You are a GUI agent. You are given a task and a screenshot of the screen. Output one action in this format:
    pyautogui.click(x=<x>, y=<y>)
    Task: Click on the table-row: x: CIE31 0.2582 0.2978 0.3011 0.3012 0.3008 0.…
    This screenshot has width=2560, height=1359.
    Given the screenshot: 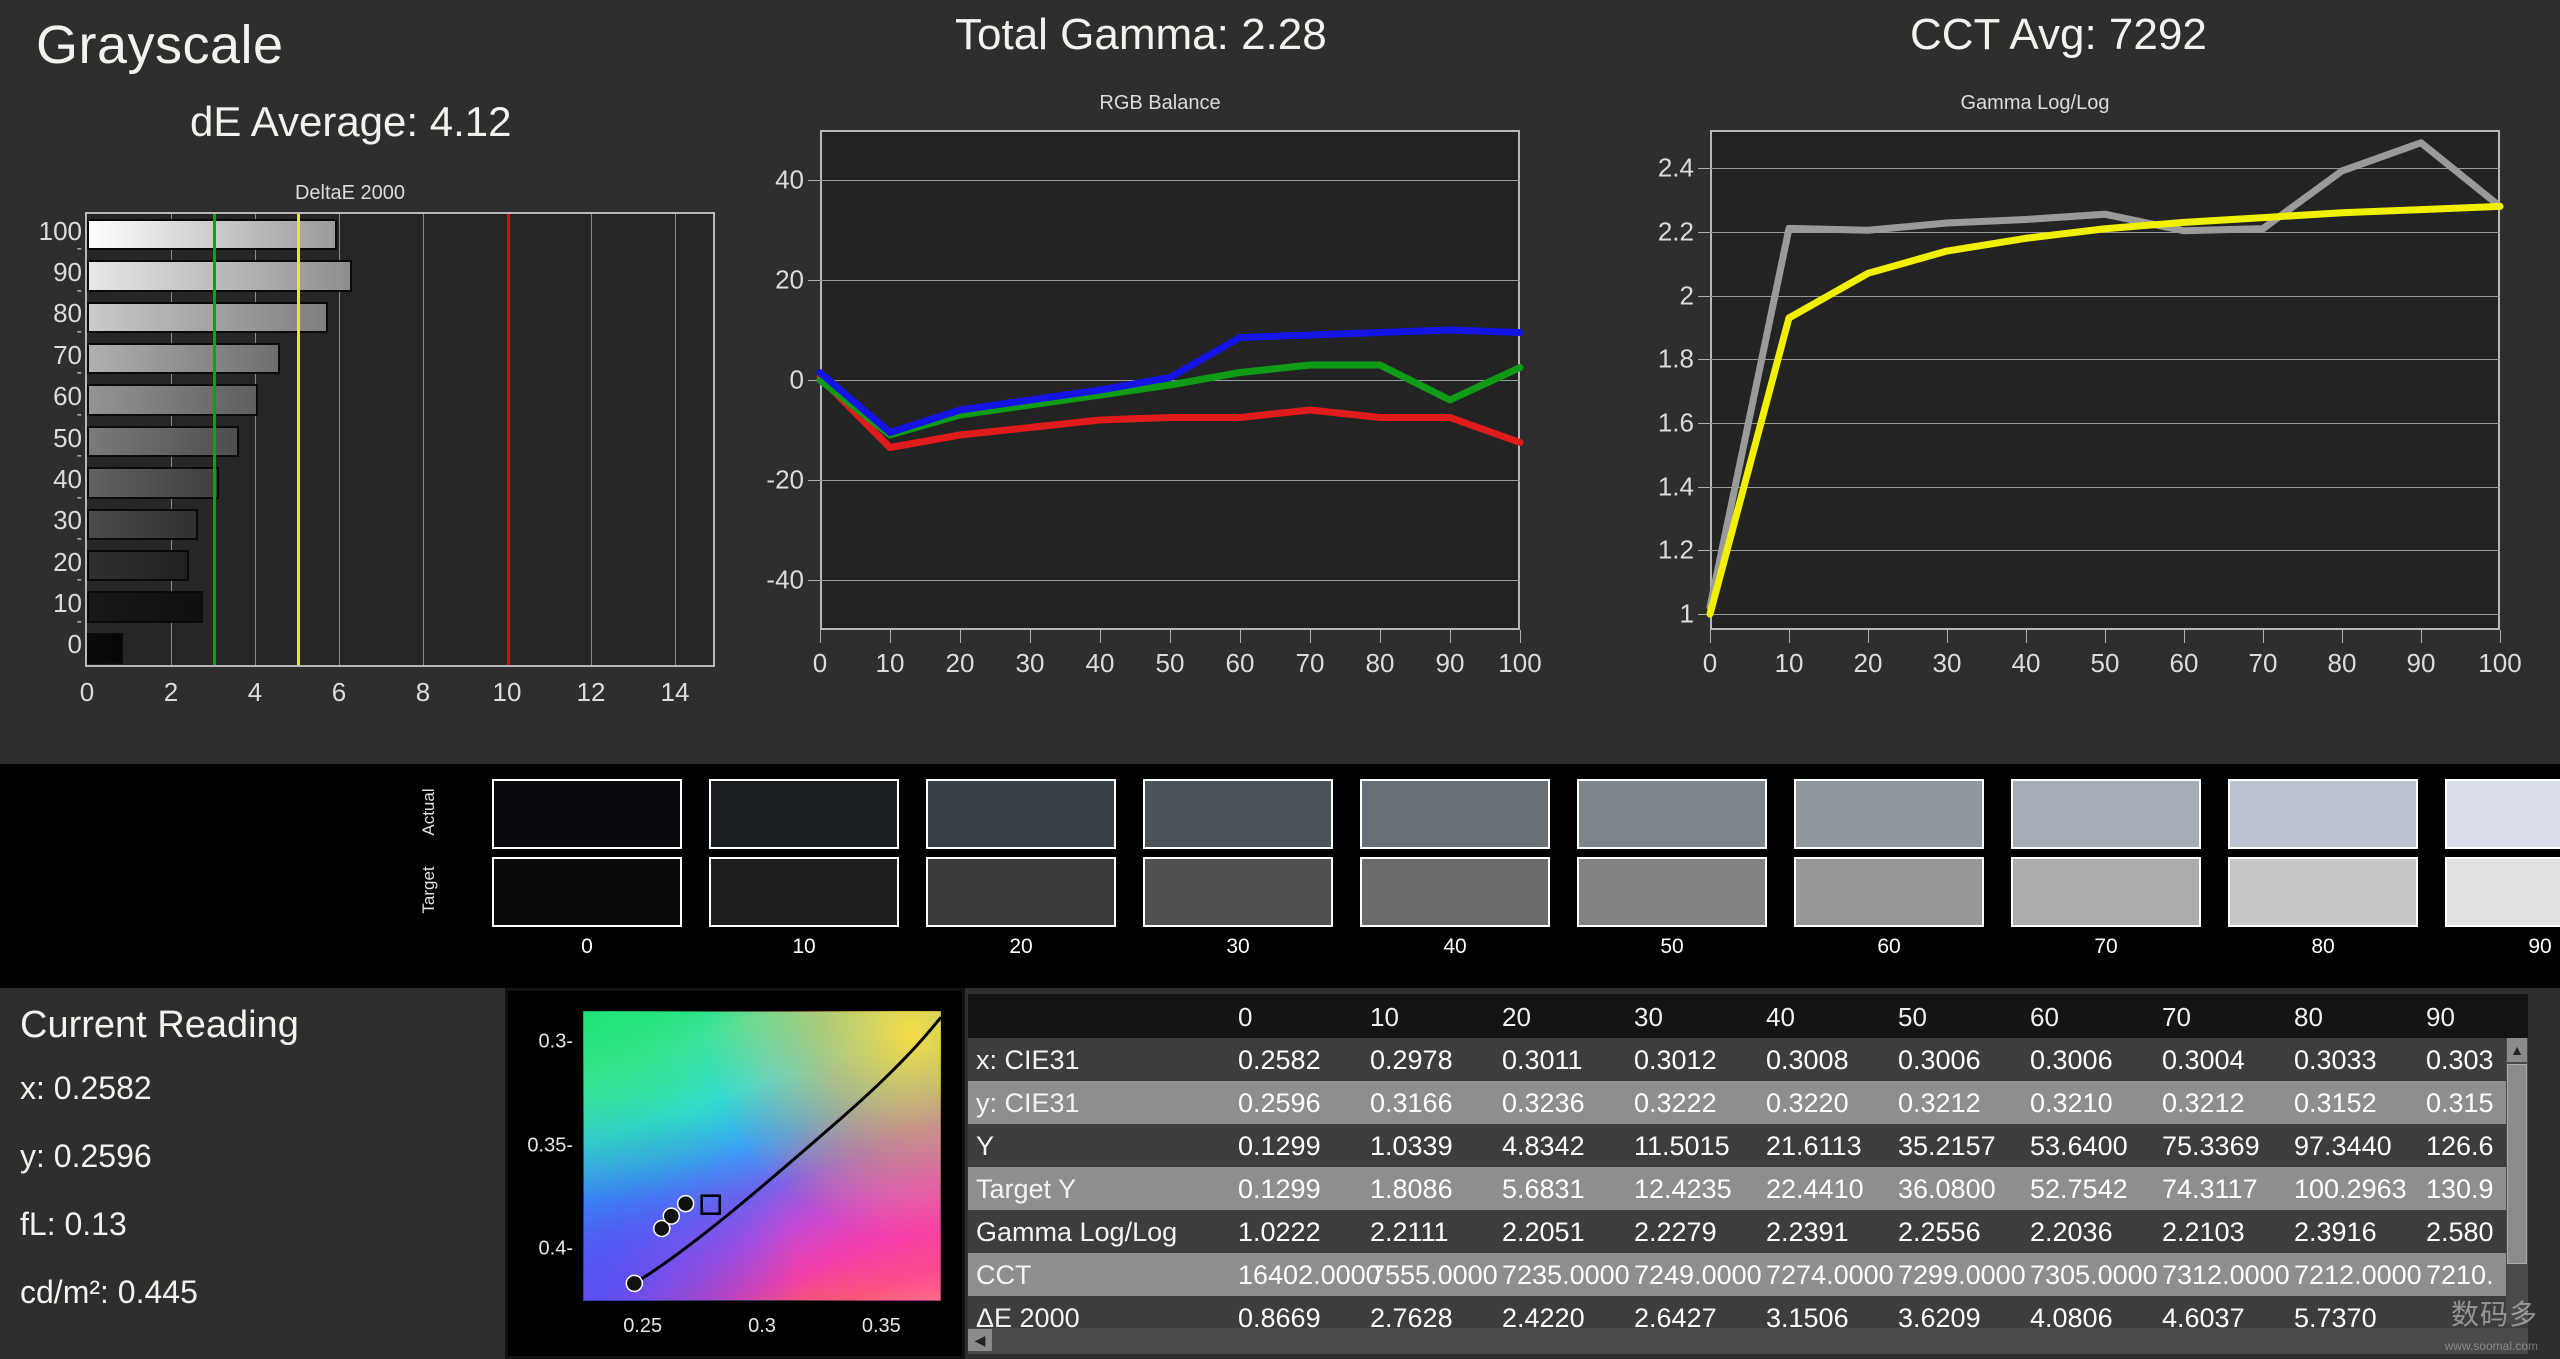 What is the action you would take?
    pyautogui.click(x=1748, y=1059)
    